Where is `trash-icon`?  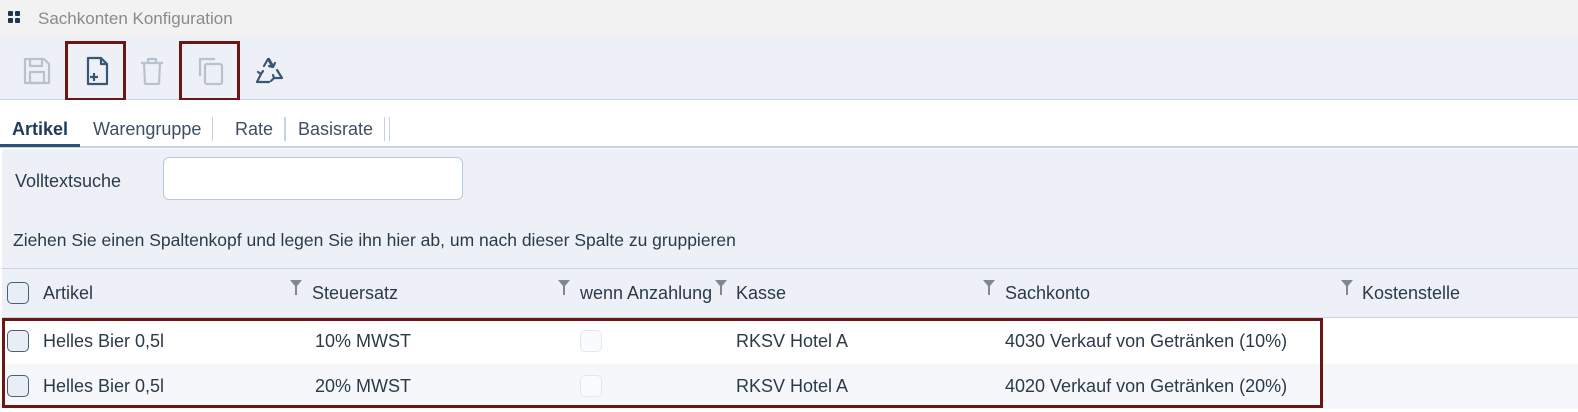 trash-icon is located at coordinates (152, 71).